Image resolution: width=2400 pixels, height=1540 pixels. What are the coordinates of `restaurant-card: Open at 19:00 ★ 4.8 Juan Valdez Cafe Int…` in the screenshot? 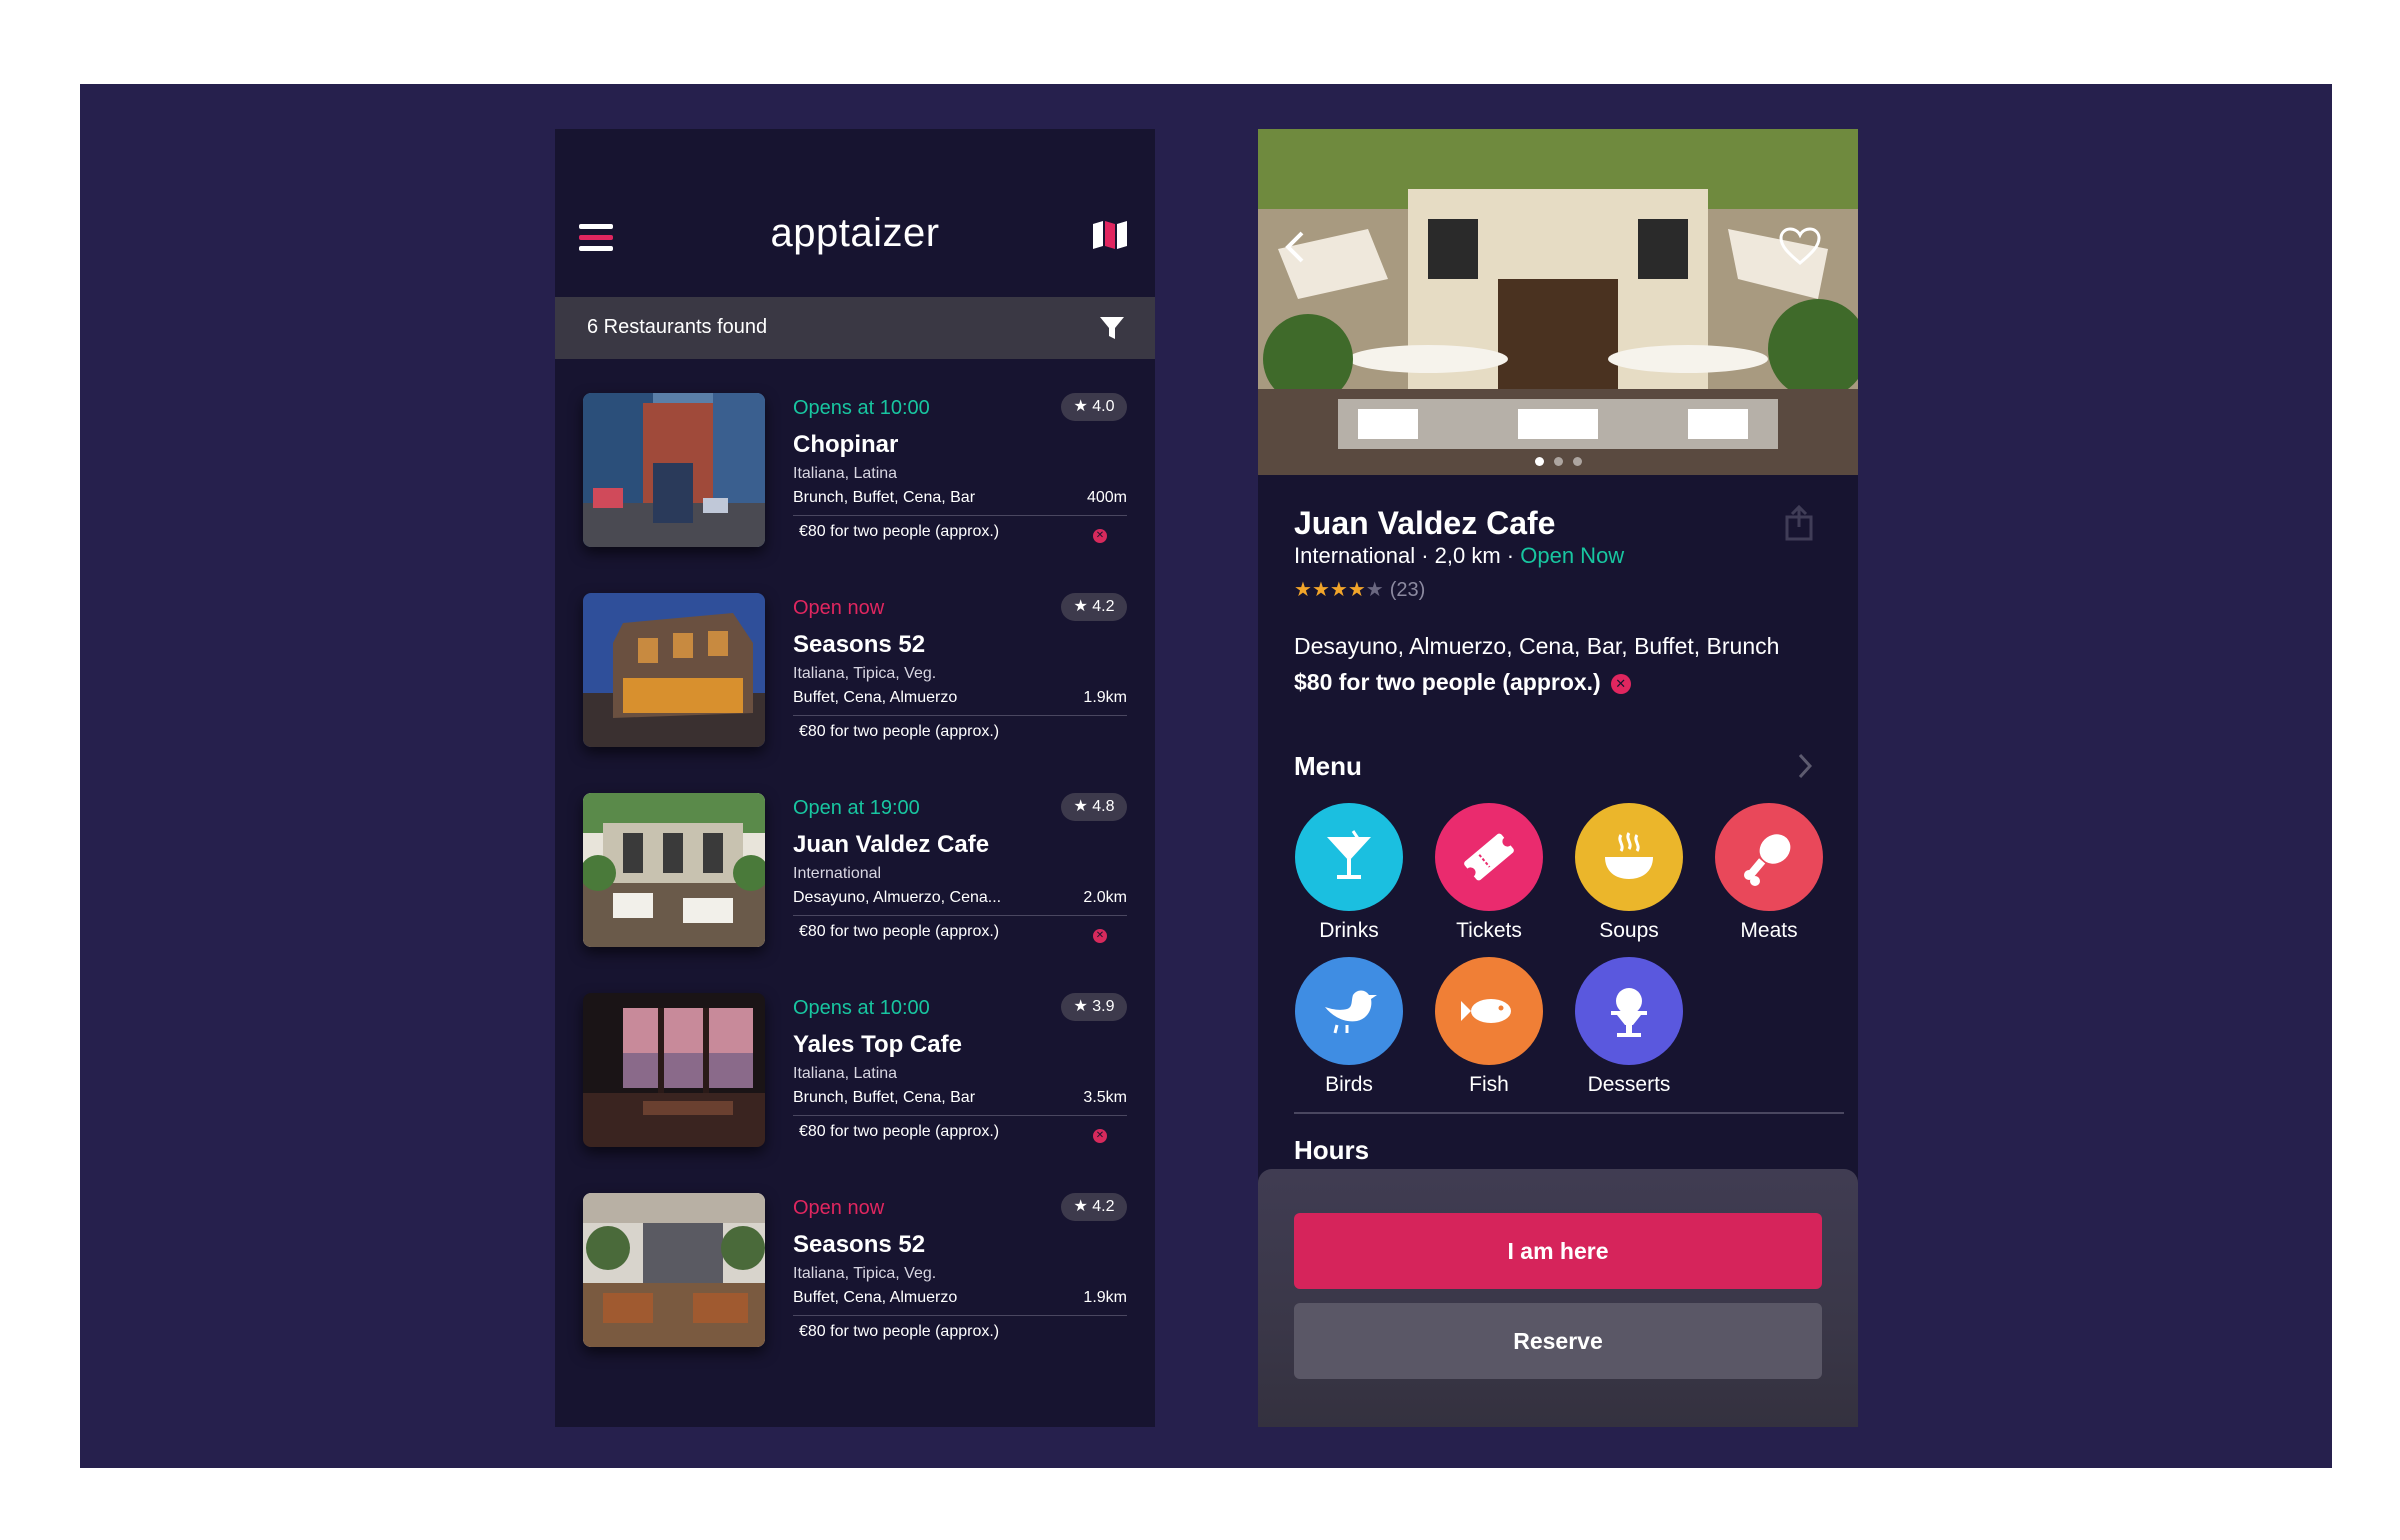 It's located at (855, 859).